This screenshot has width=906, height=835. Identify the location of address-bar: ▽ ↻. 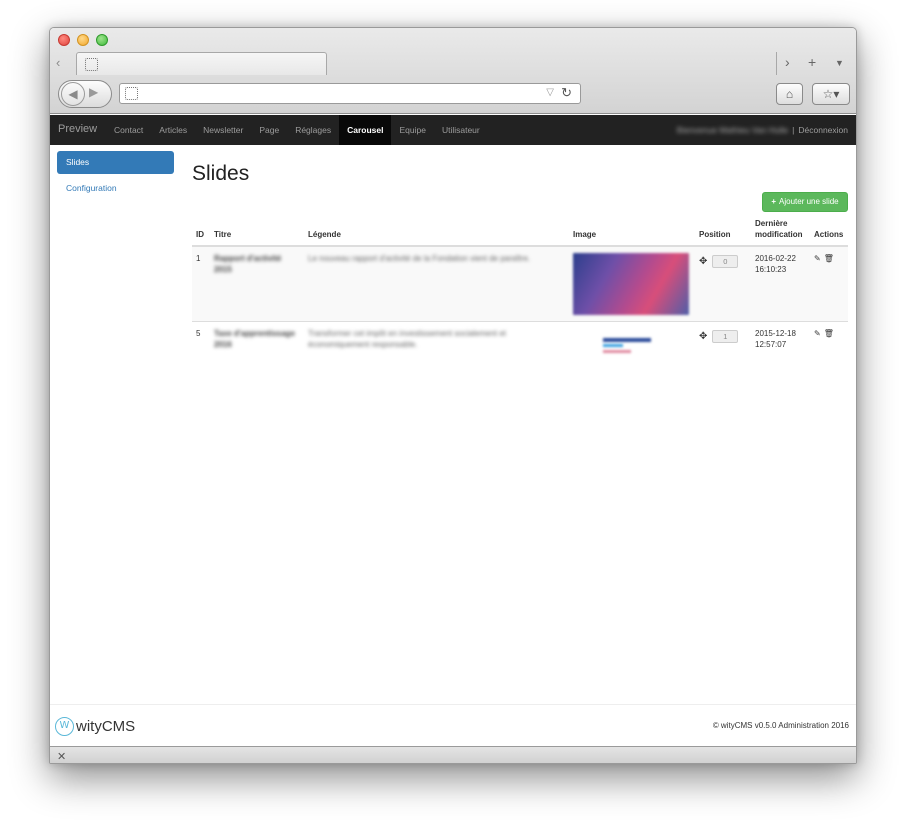
(350, 93).